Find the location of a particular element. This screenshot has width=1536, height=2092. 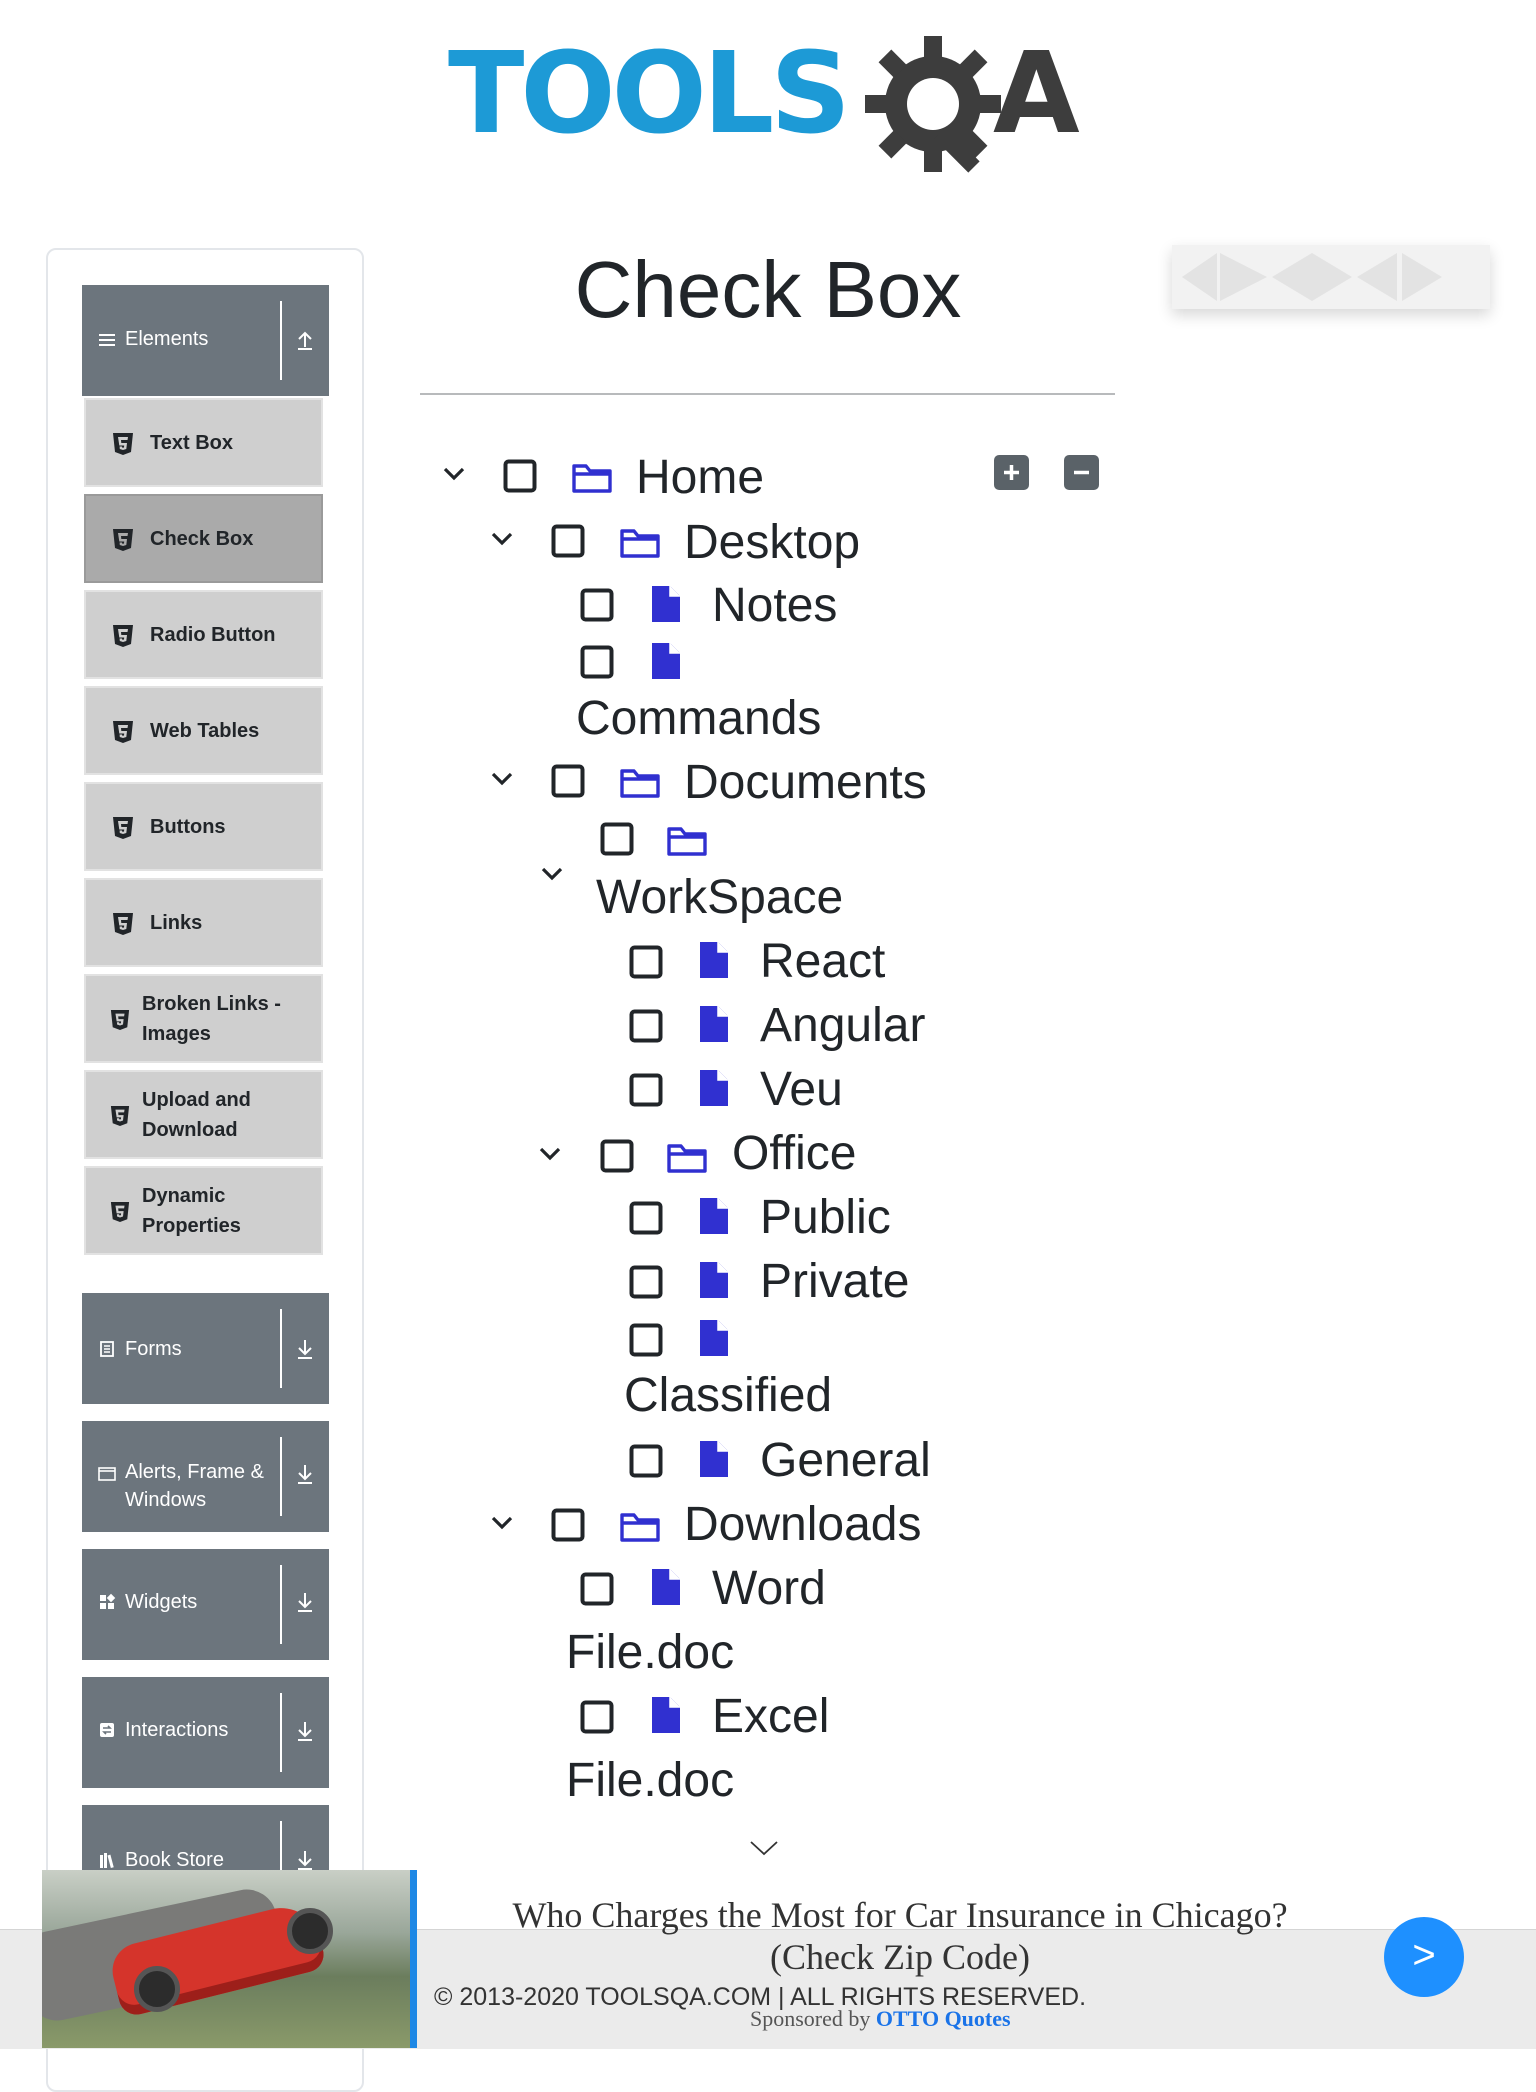

tree-label-classified: Classified is located at coordinates (728, 1396).